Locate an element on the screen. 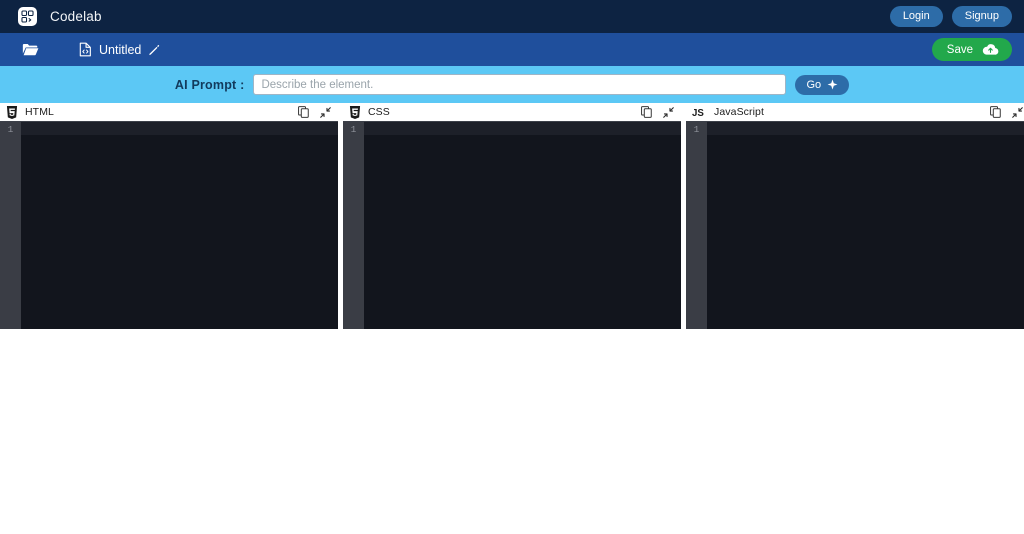  brand: Codelab is located at coordinates (60, 16).